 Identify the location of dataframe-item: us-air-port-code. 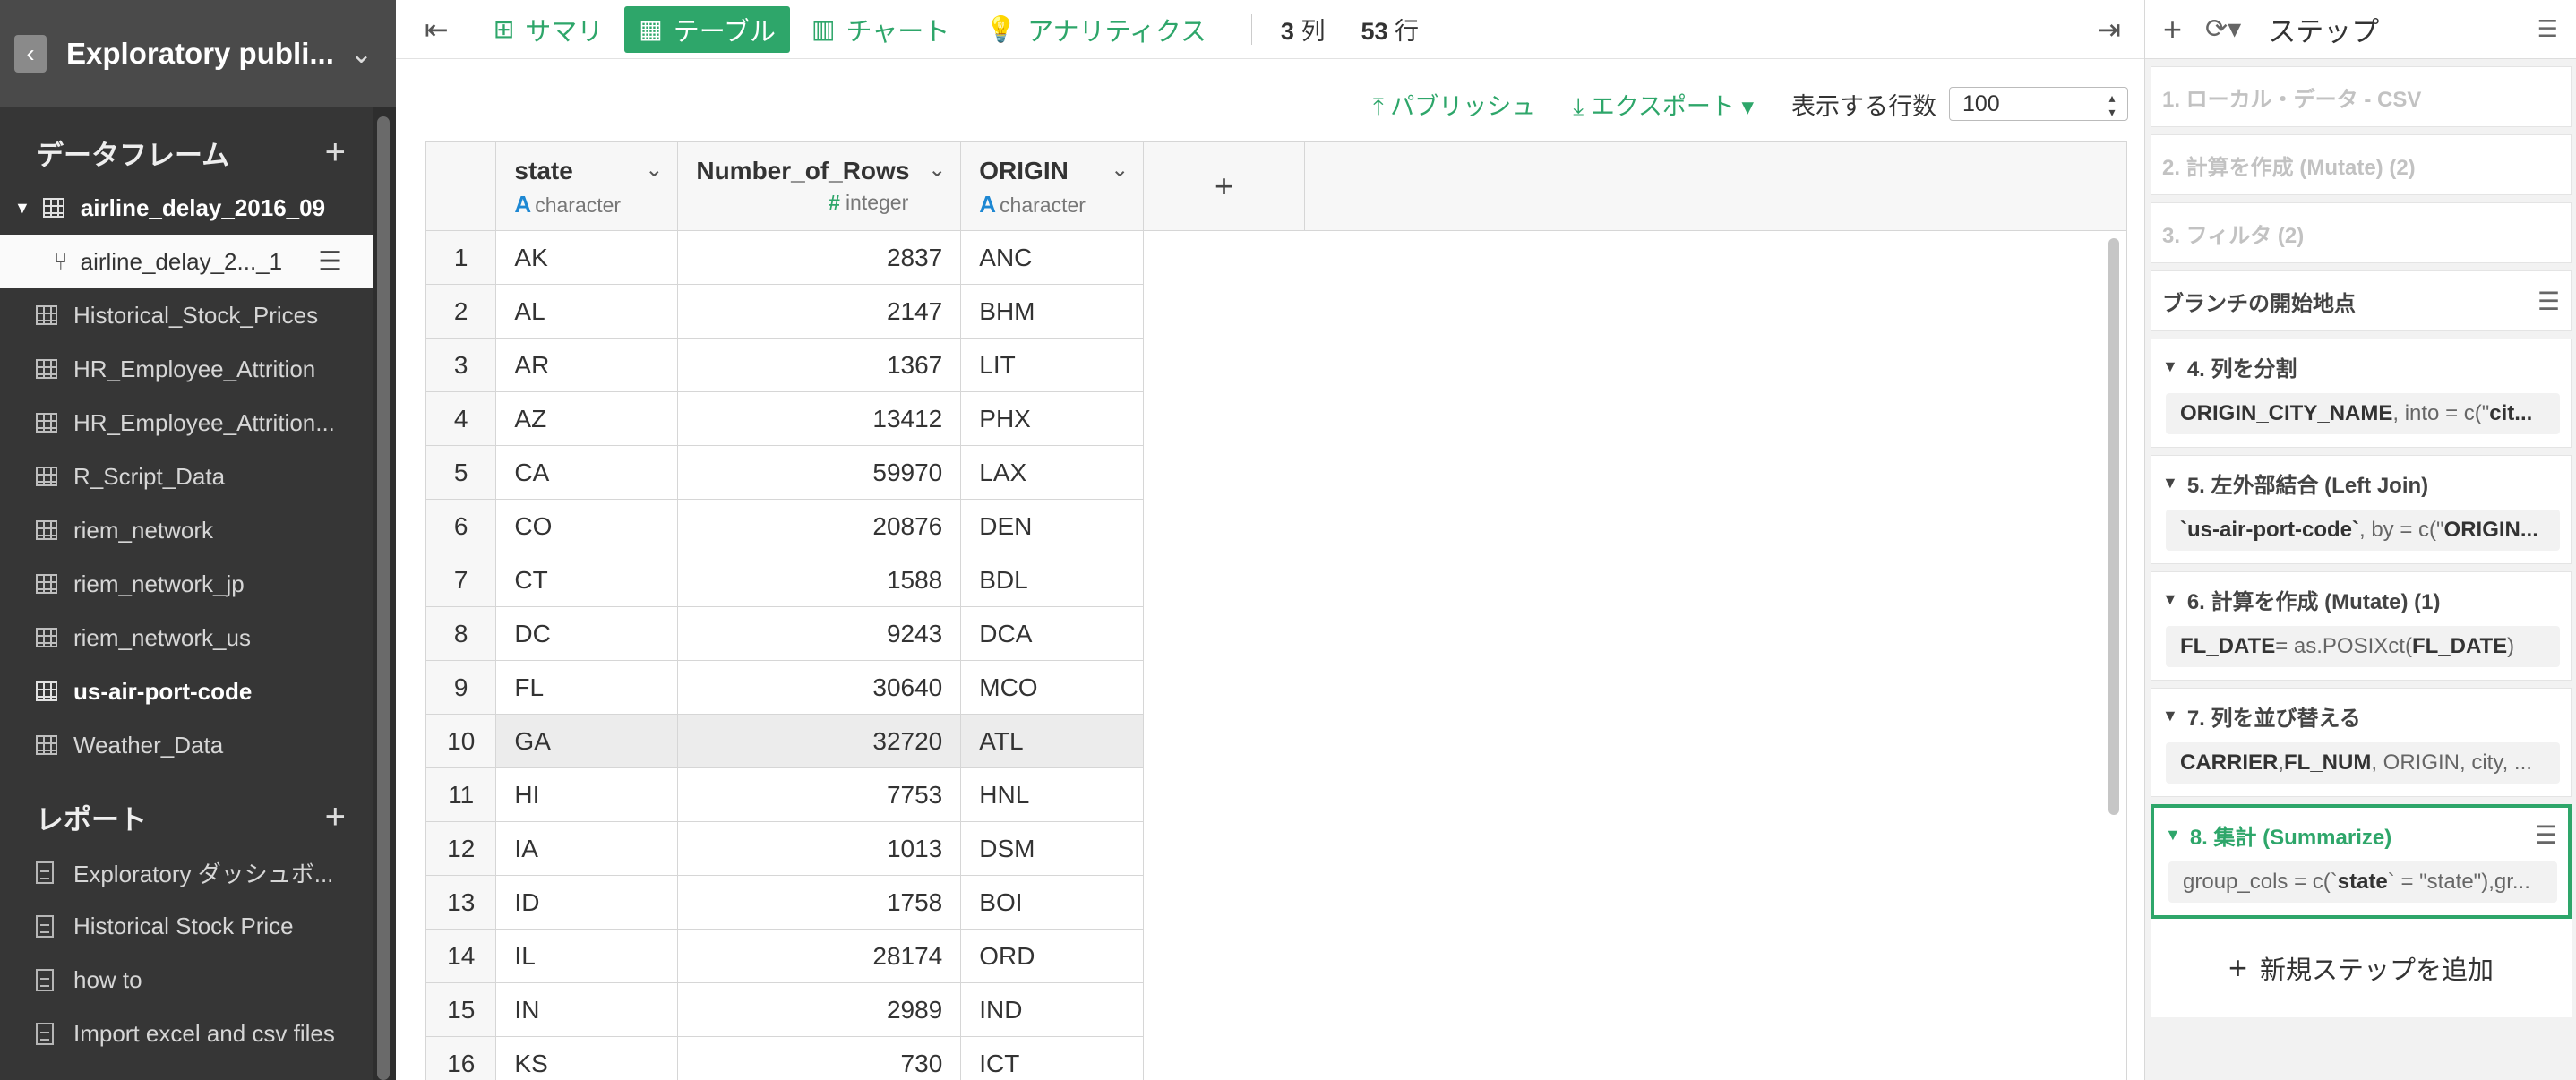
(186, 691).